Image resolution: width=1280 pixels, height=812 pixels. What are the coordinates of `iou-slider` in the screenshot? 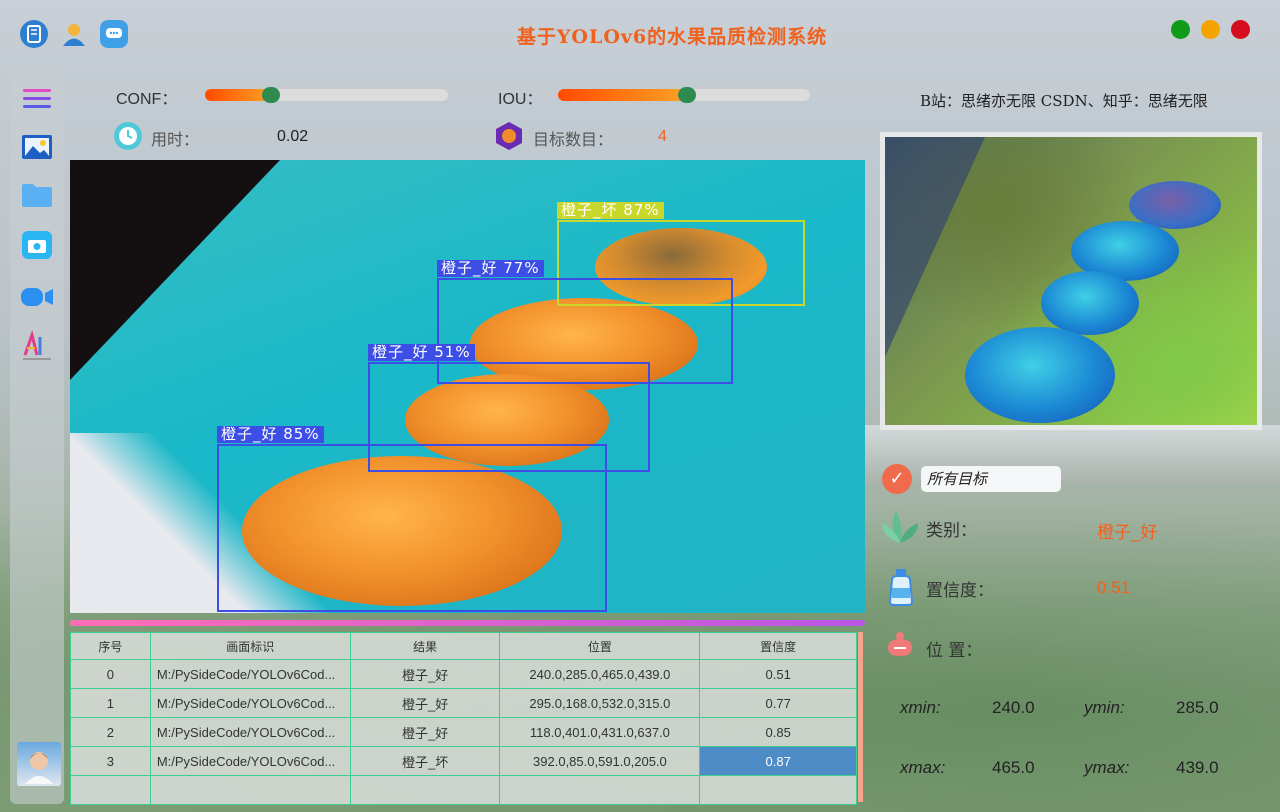 It's located at (684, 95).